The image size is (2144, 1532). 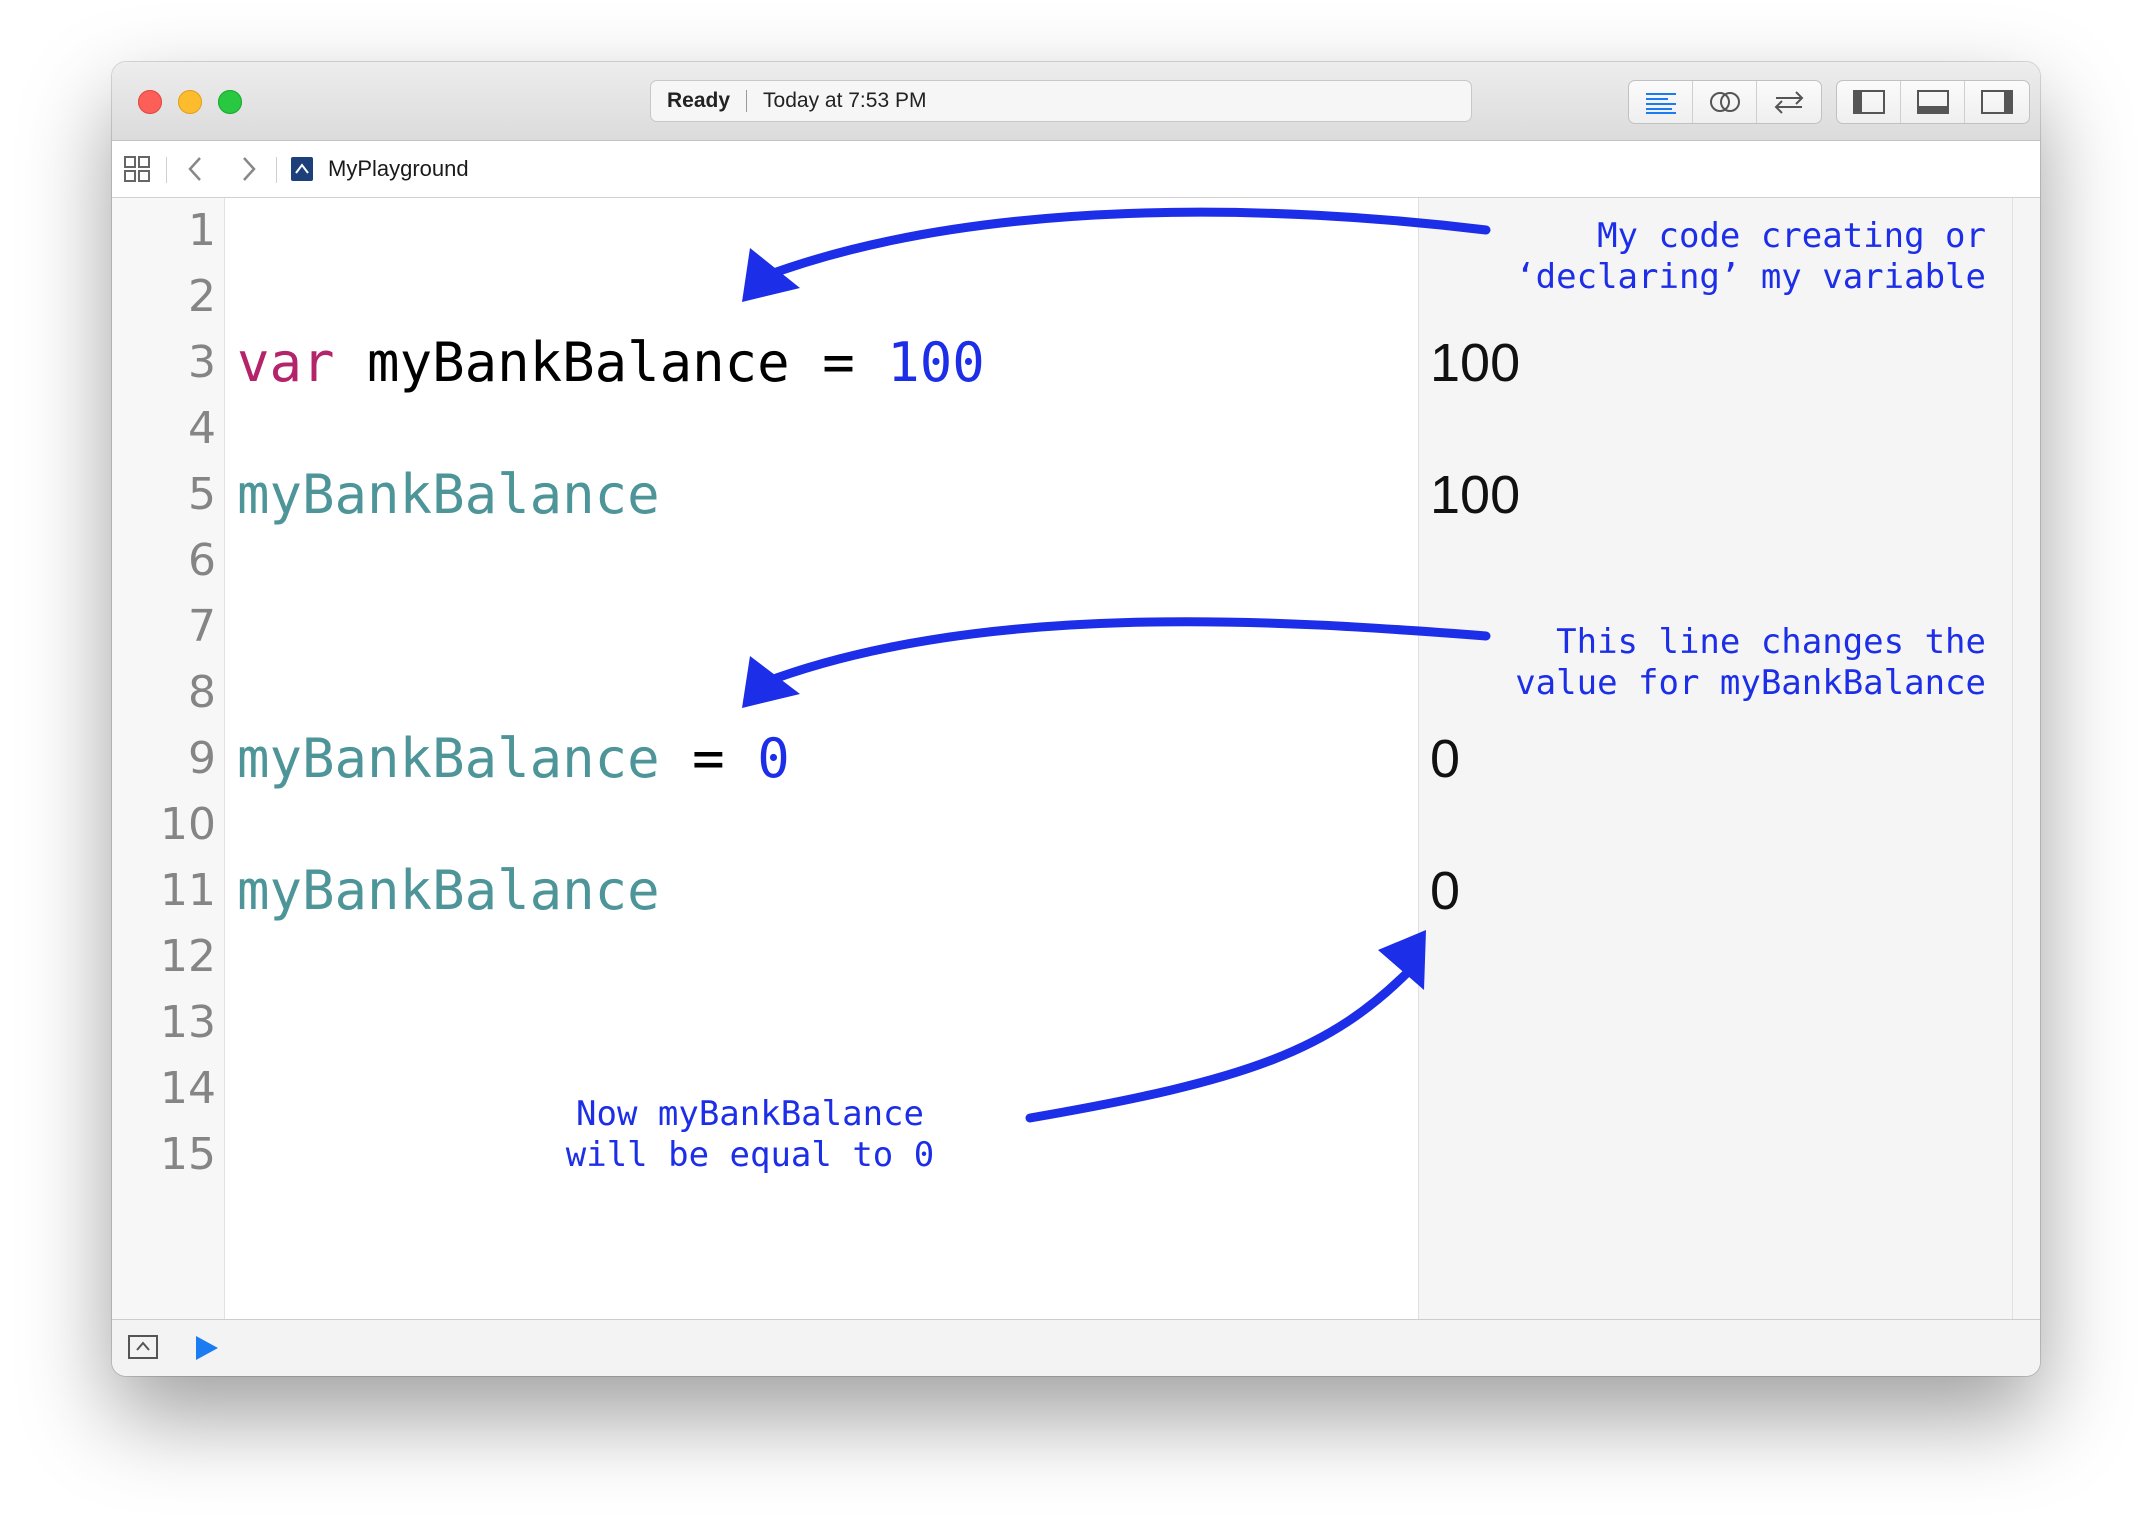 What do you see at coordinates (750, 1134) in the screenshot?
I see `annotation-now-zero: Now myBankBalance will be equal to 0` at bounding box center [750, 1134].